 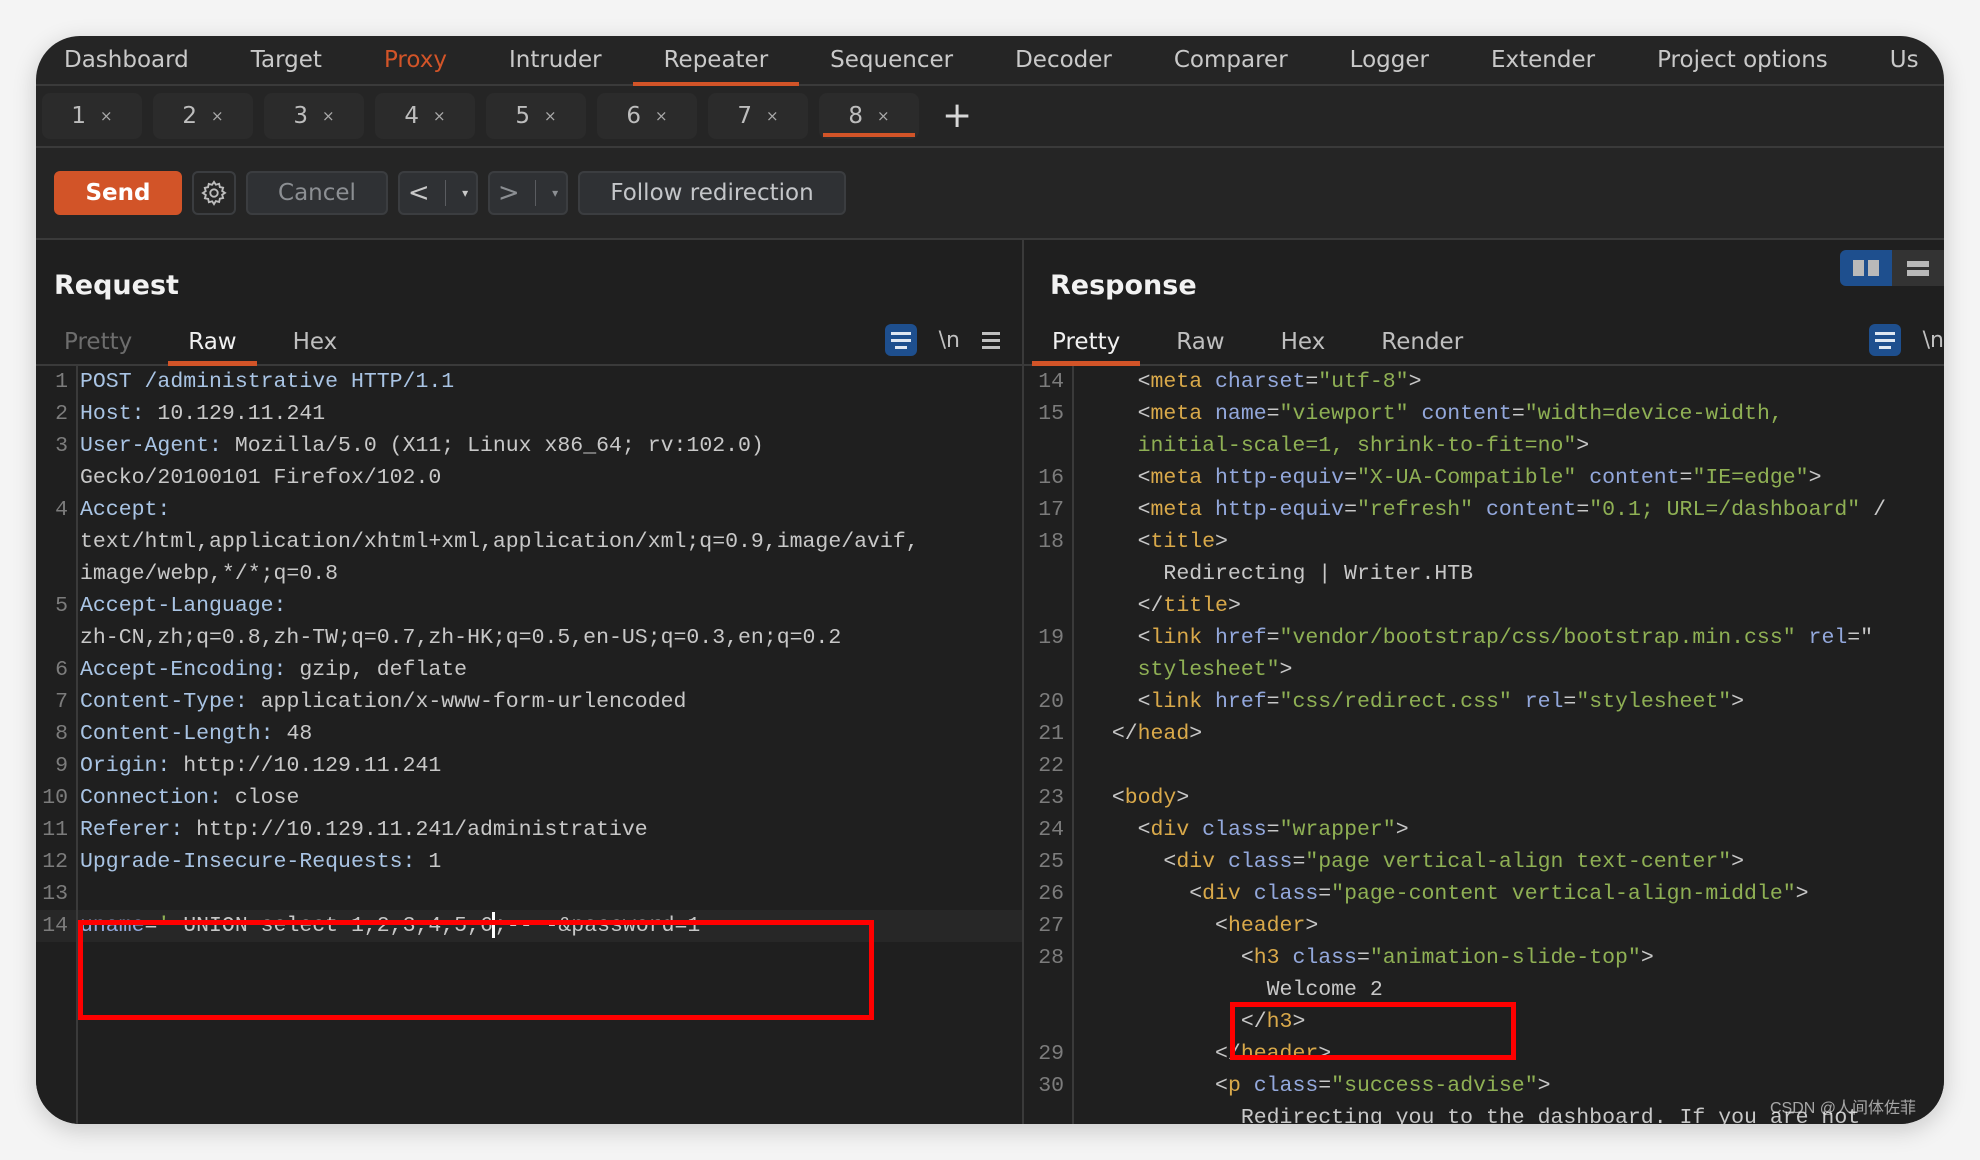 What do you see at coordinates (555, 60) in the screenshot?
I see `nav-intruder: Intruder` at bounding box center [555, 60].